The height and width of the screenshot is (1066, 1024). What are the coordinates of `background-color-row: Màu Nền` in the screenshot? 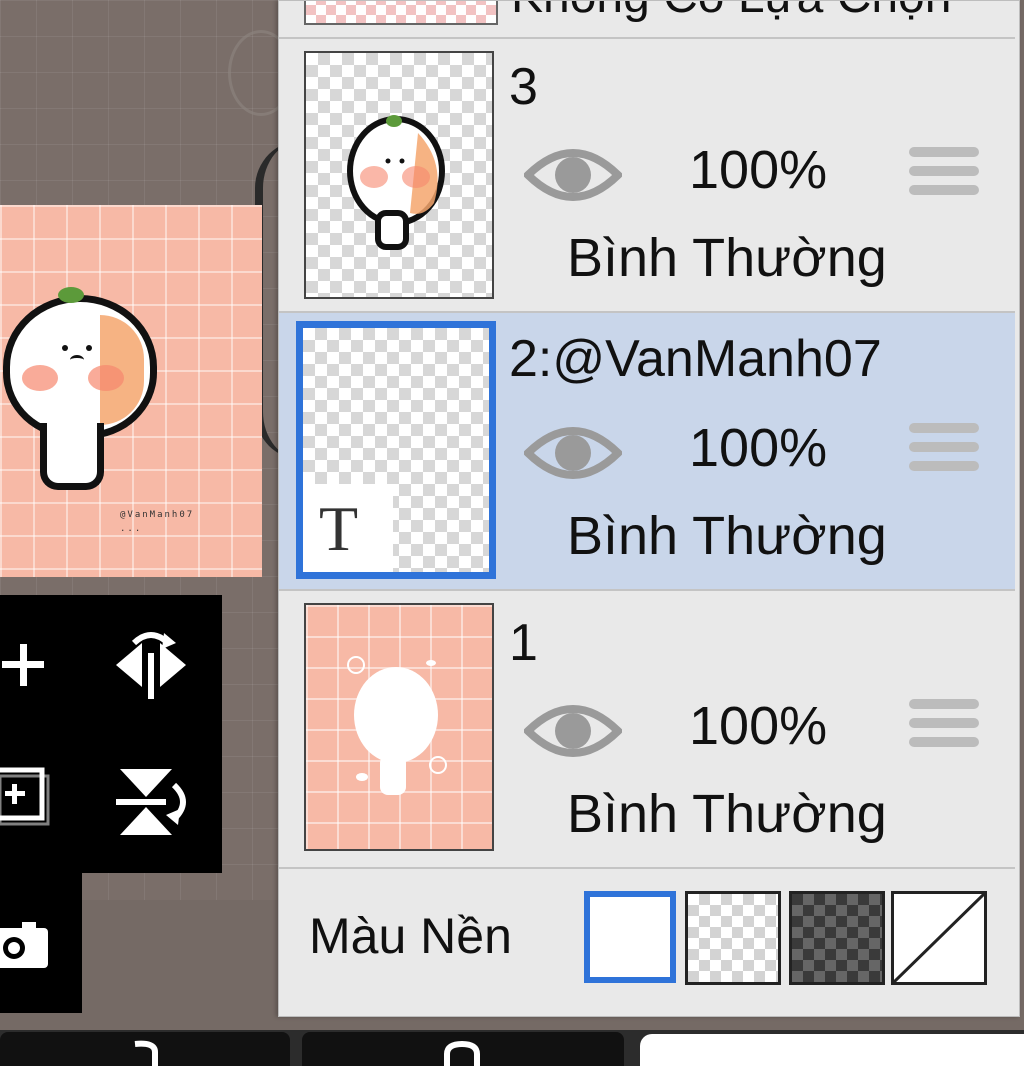 It's located at (647, 939).